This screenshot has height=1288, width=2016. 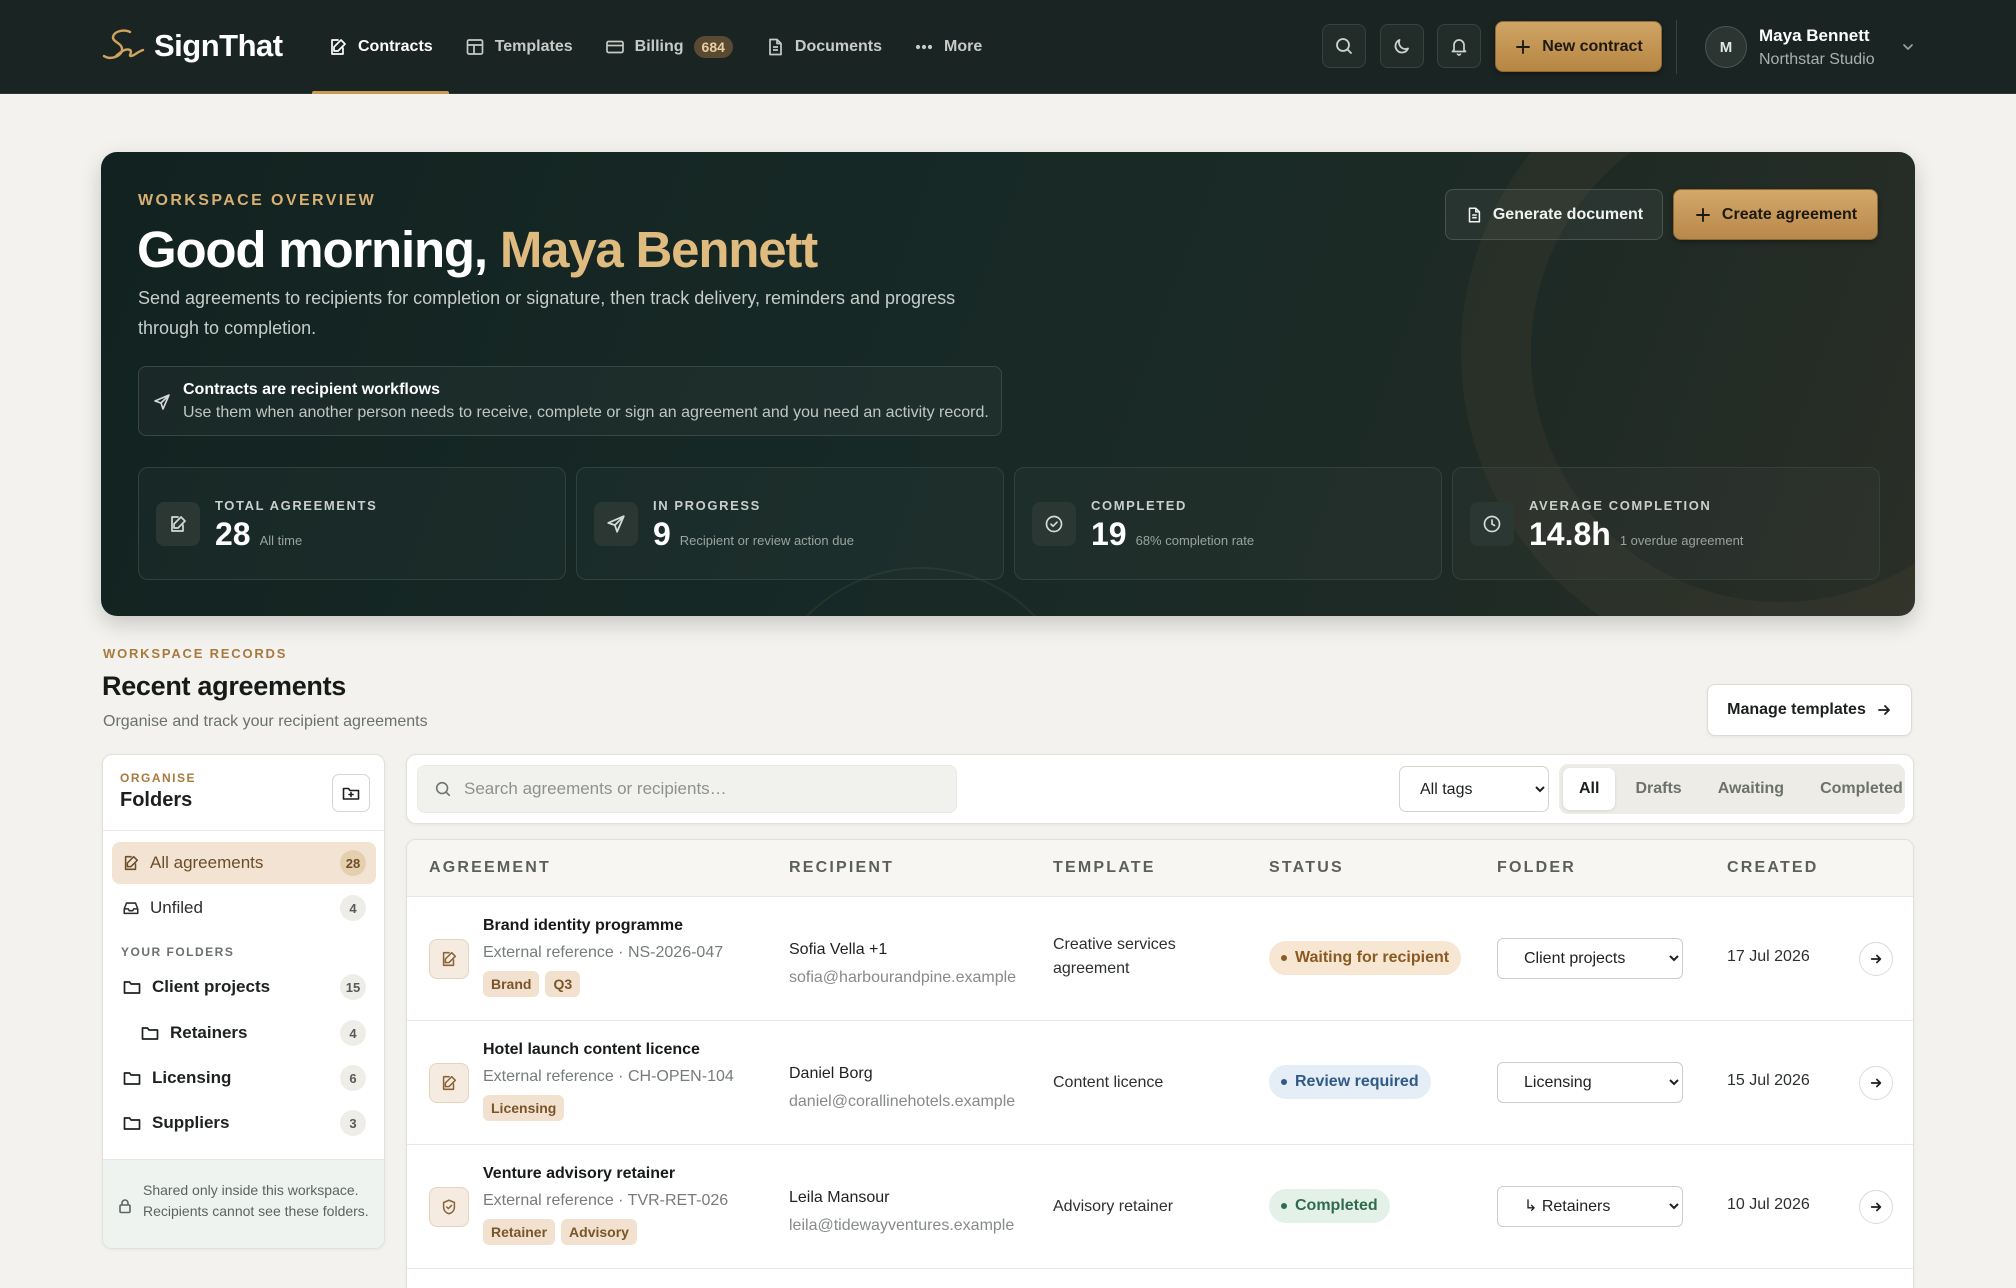 What do you see at coordinates (132, 1078) in the screenshot?
I see `folder-icon` at bounding box center [132, 1078].